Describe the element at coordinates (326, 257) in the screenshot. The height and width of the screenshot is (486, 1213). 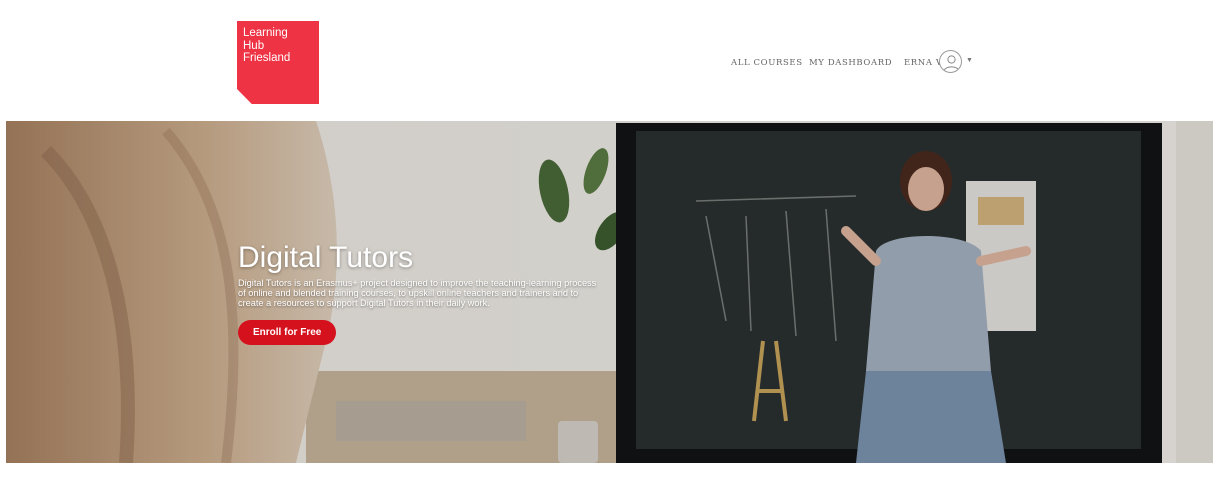
I see `hero-title: Digital Tutors` at that location.